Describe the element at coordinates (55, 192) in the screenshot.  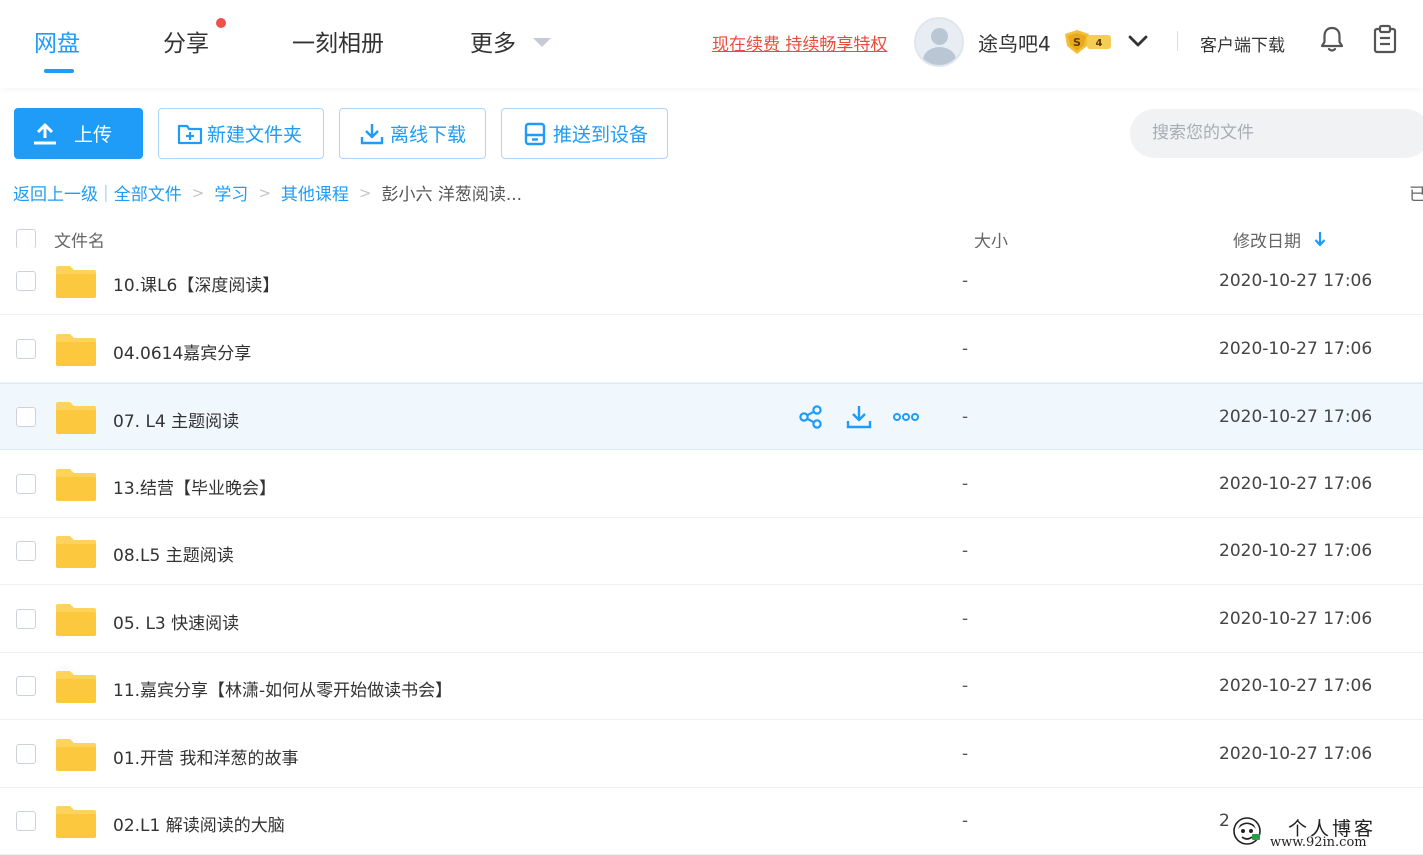
I see `back-link: 返回上一级` at that location.